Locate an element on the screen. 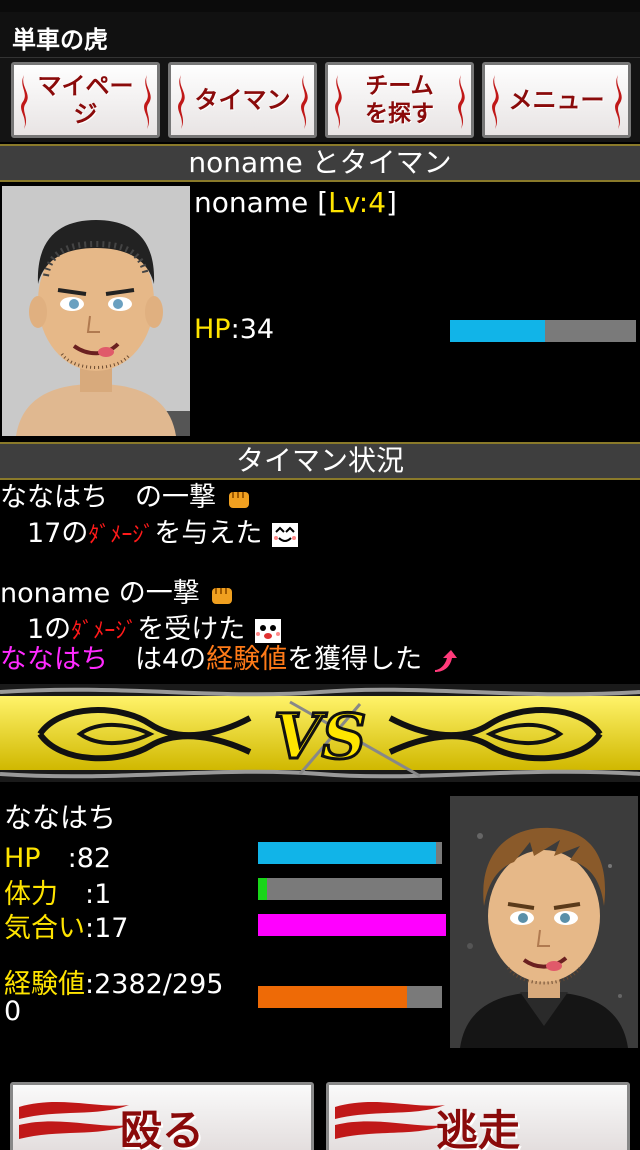 The height and width of the screenshot is (1150, 640). attack-button: 殴る is located at coordinates (162, 1116).